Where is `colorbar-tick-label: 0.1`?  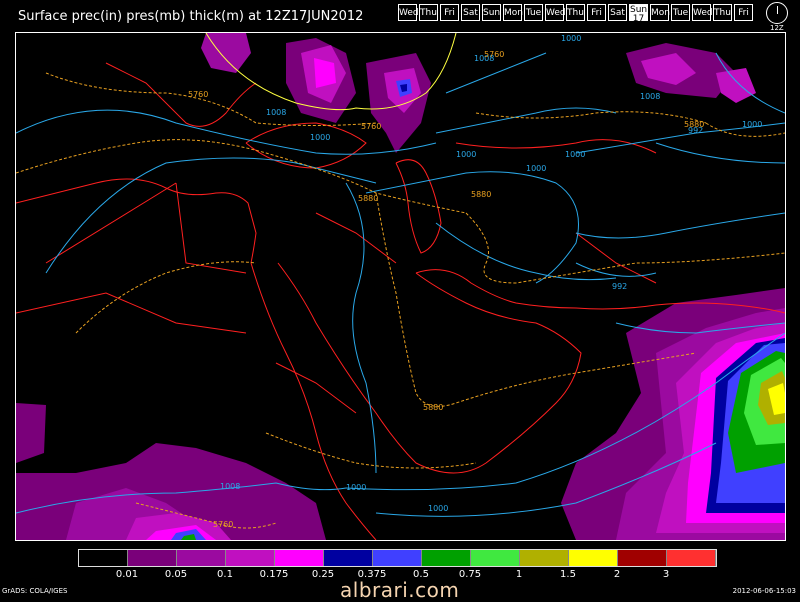 colorbar-tick-label: 0.1 is located at coordinates (225, 574).